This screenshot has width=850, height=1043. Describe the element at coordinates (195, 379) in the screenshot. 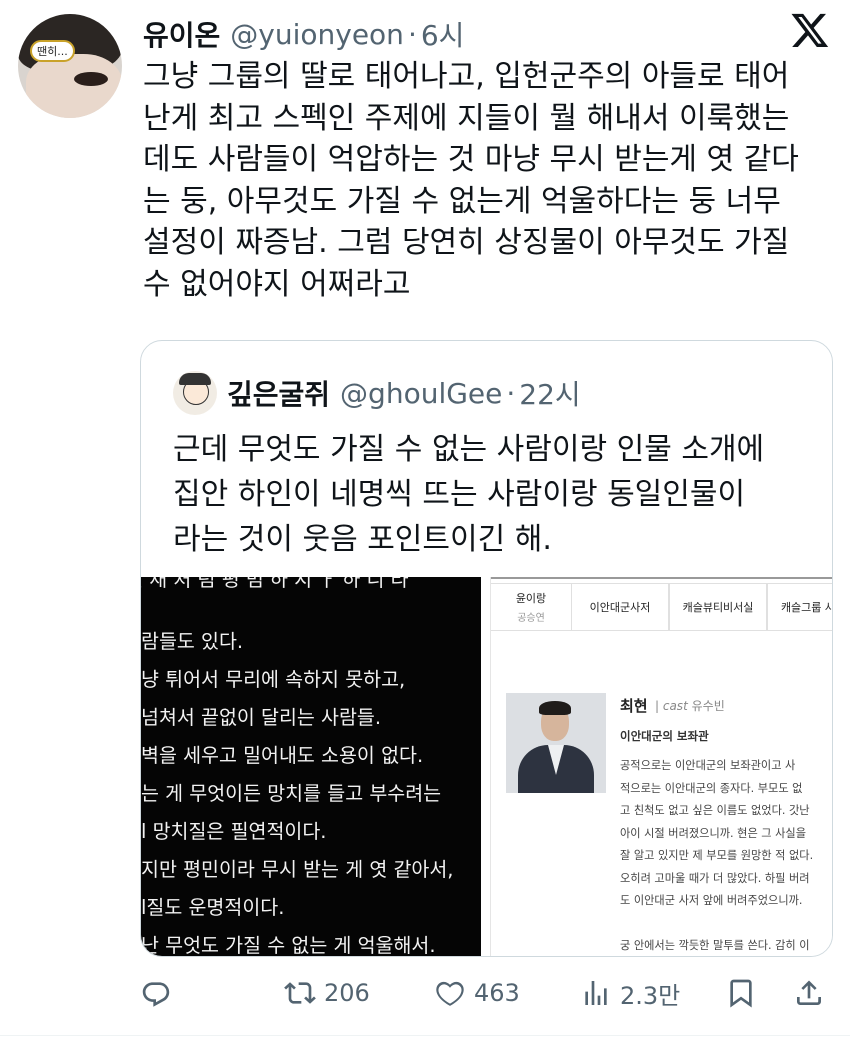

I see `quote-avatar-hat` at that location.